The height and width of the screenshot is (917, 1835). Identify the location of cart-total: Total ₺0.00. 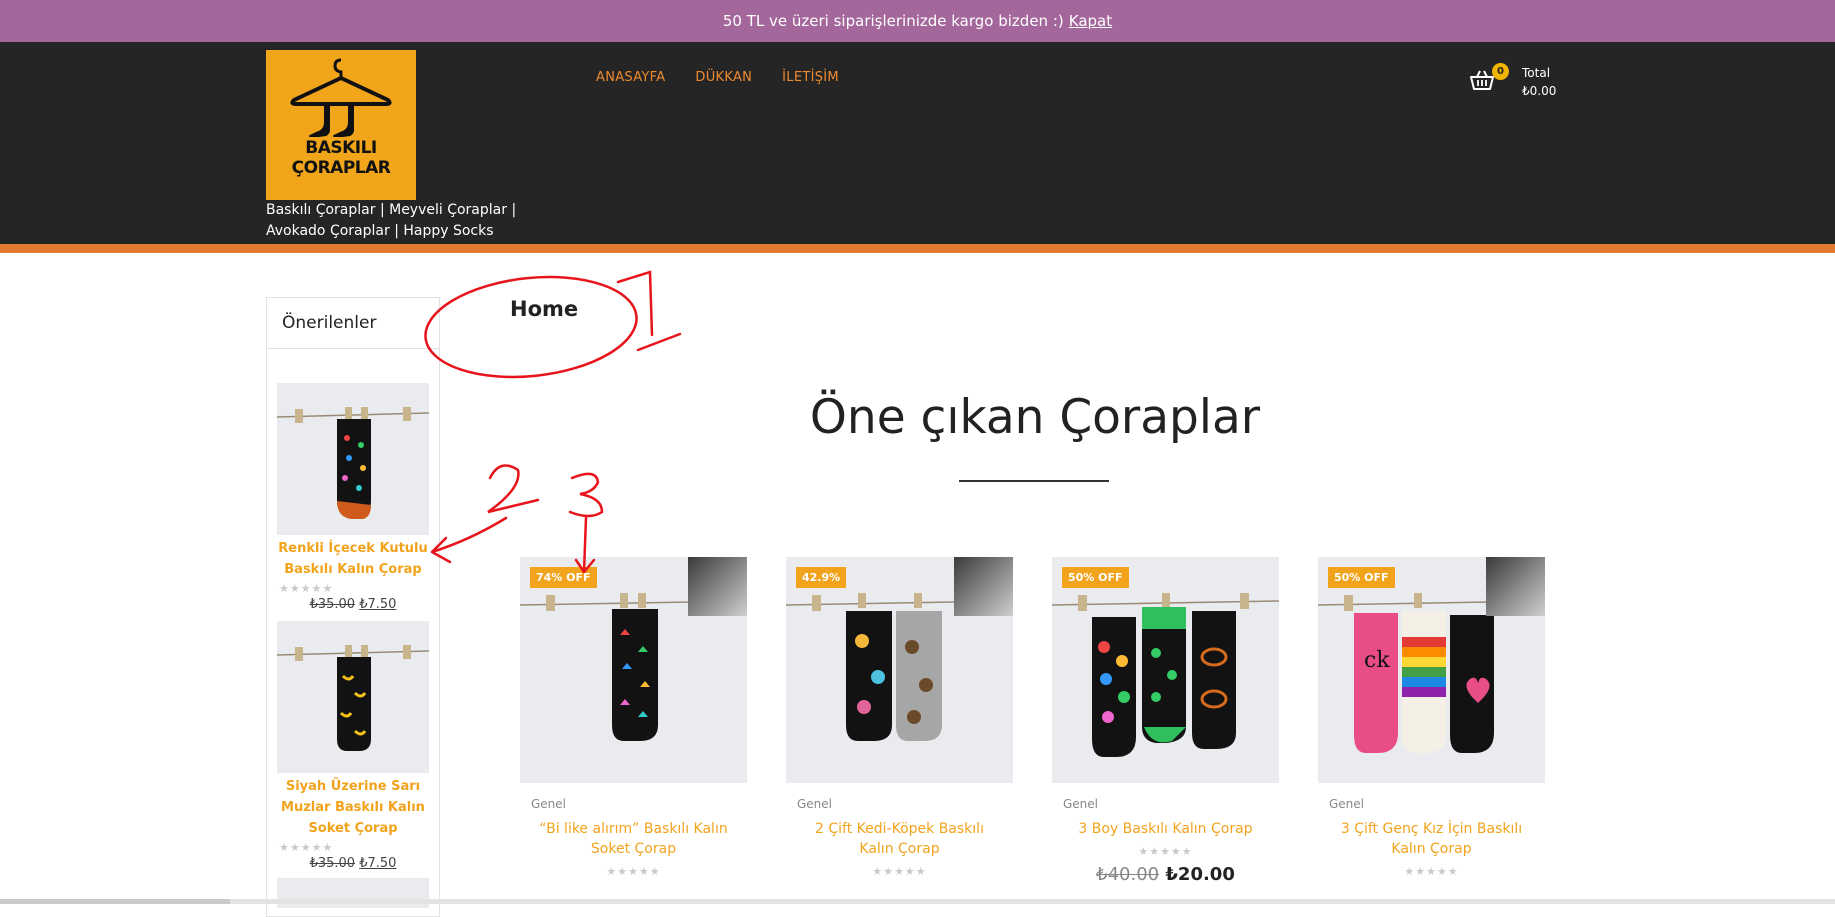
(1539, 82).